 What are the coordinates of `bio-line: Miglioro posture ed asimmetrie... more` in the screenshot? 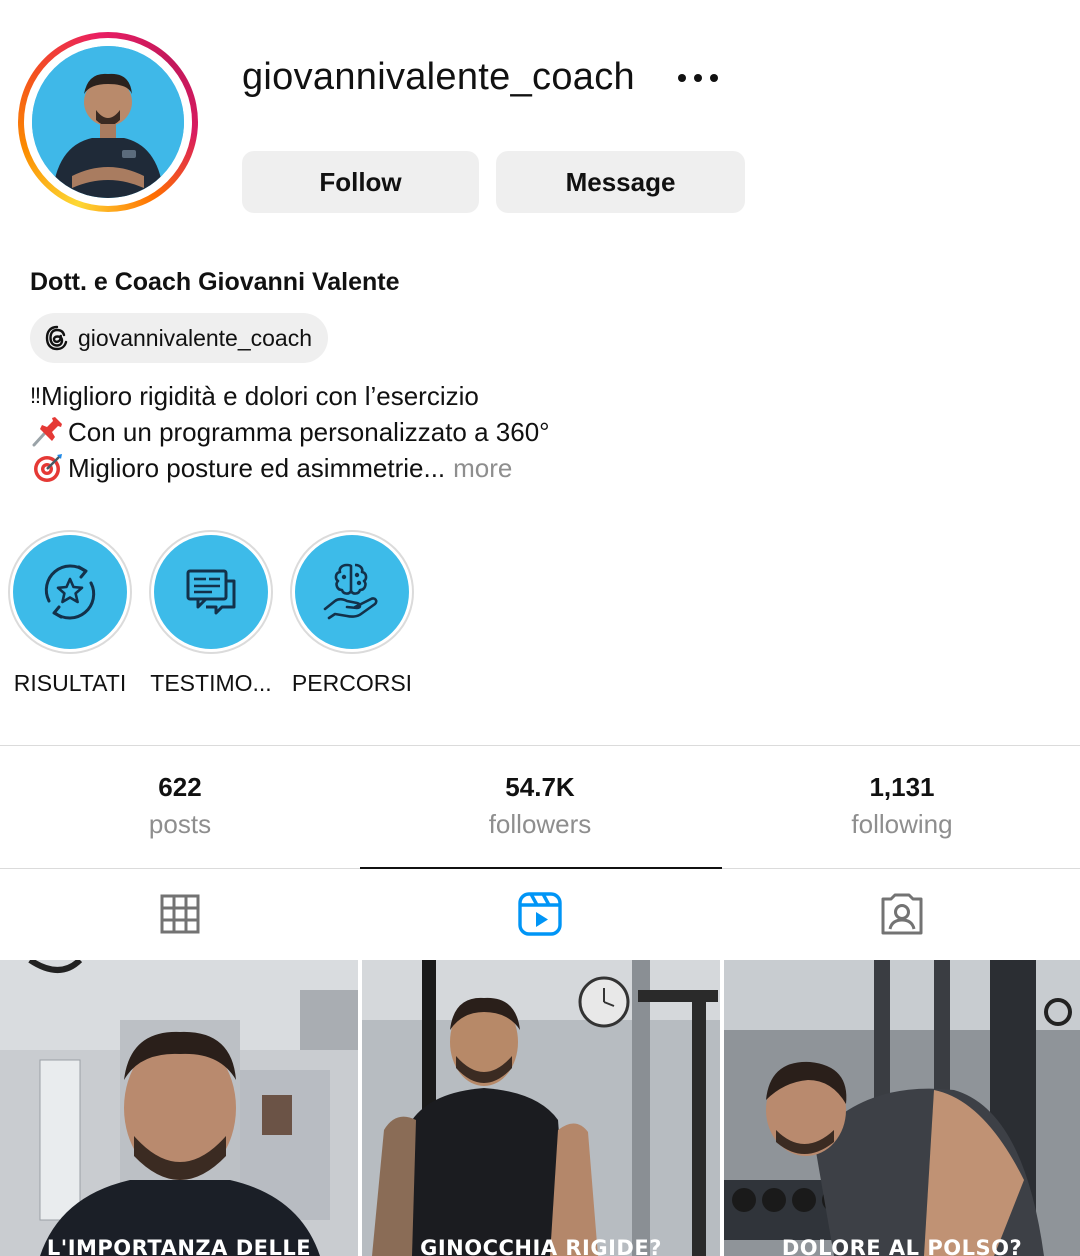 It's located at (290, 468).